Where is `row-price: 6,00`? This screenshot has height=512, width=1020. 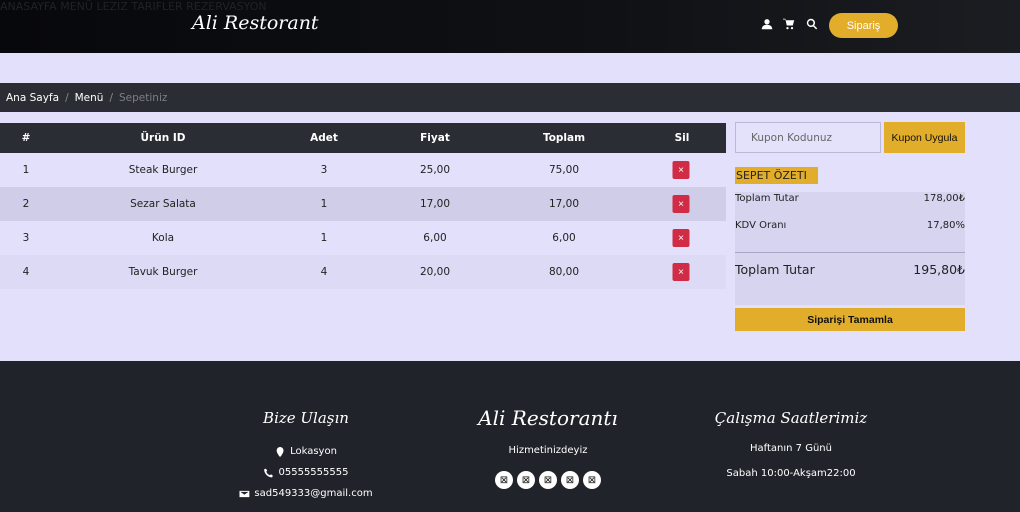
row-price: 6,00 is located at coordinates (435, 238).